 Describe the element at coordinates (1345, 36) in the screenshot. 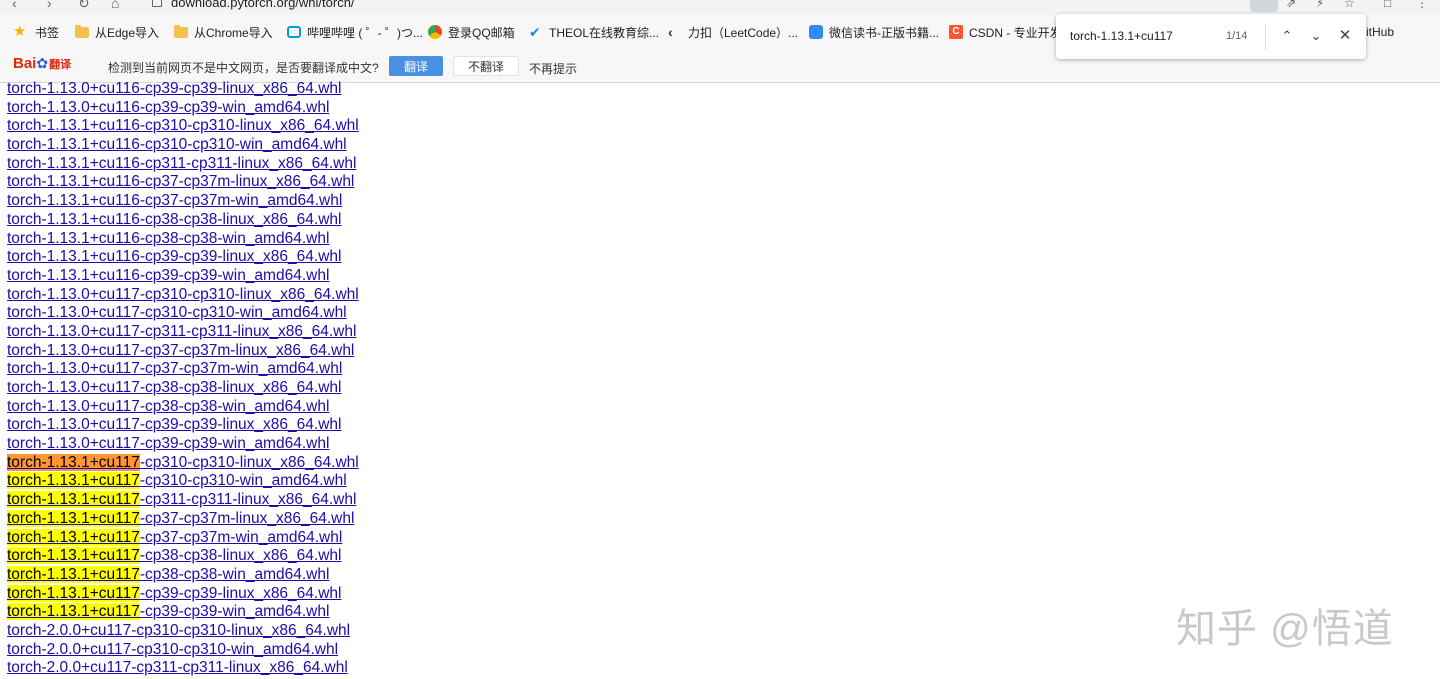

I see `close-icon: ✕` at that location.